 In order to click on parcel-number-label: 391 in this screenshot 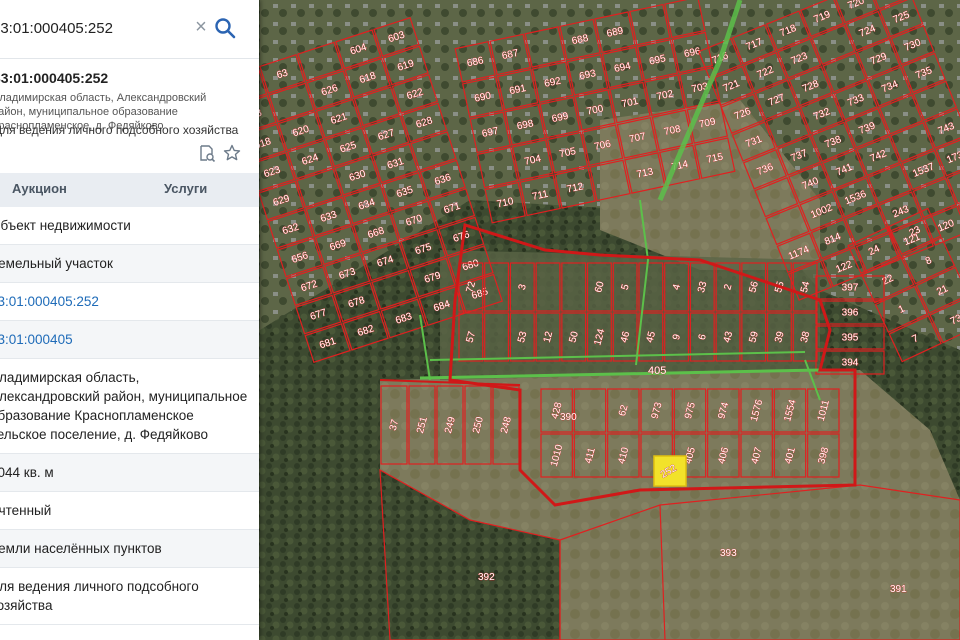, I will do `click(898, 589)`.